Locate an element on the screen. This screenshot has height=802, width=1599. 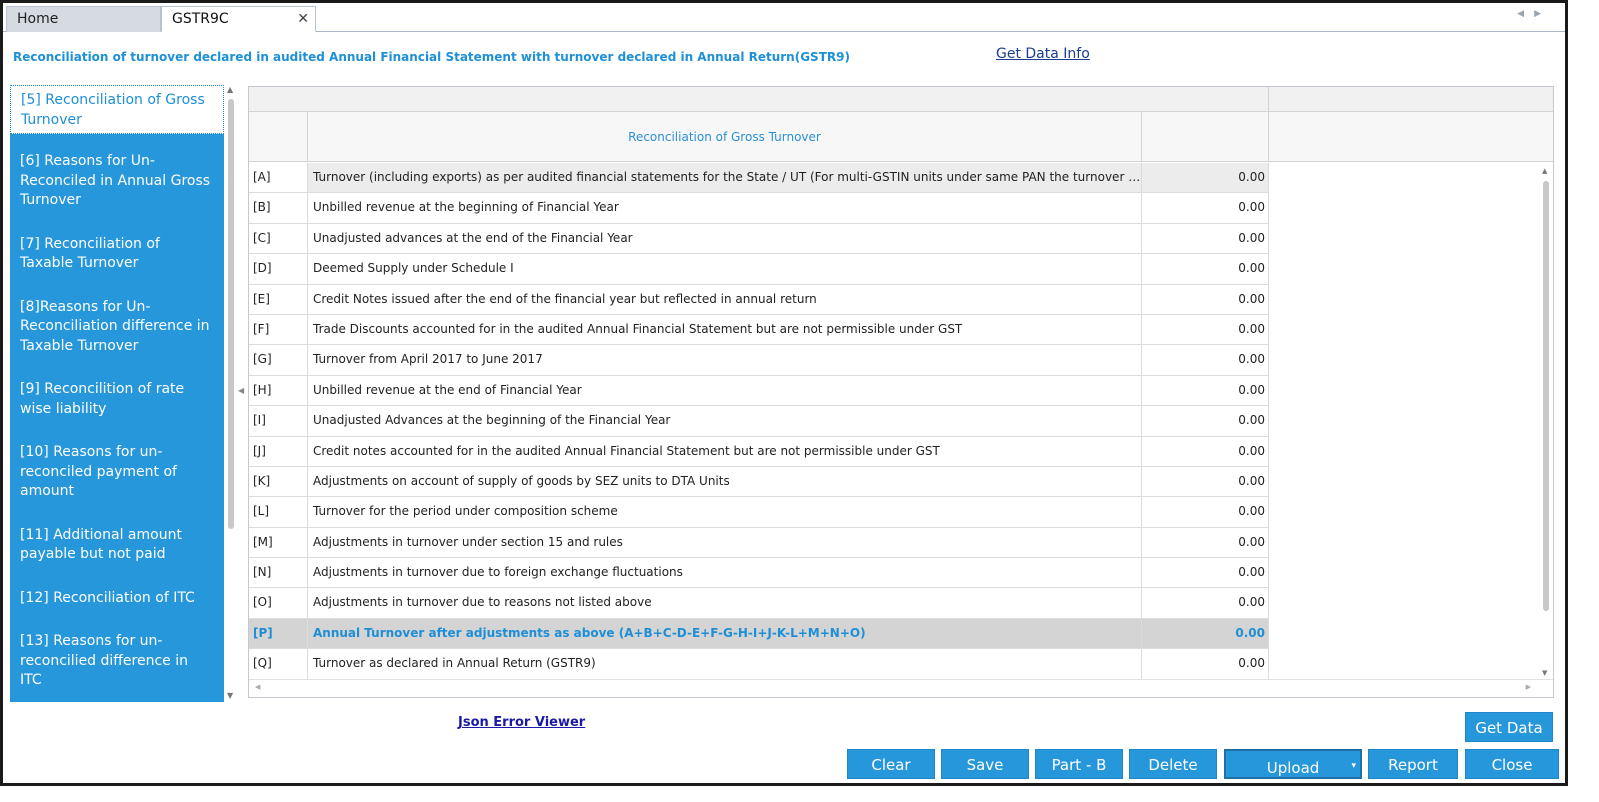
scroll-right-icon: ▶ is located at coordinates (1528, 687).